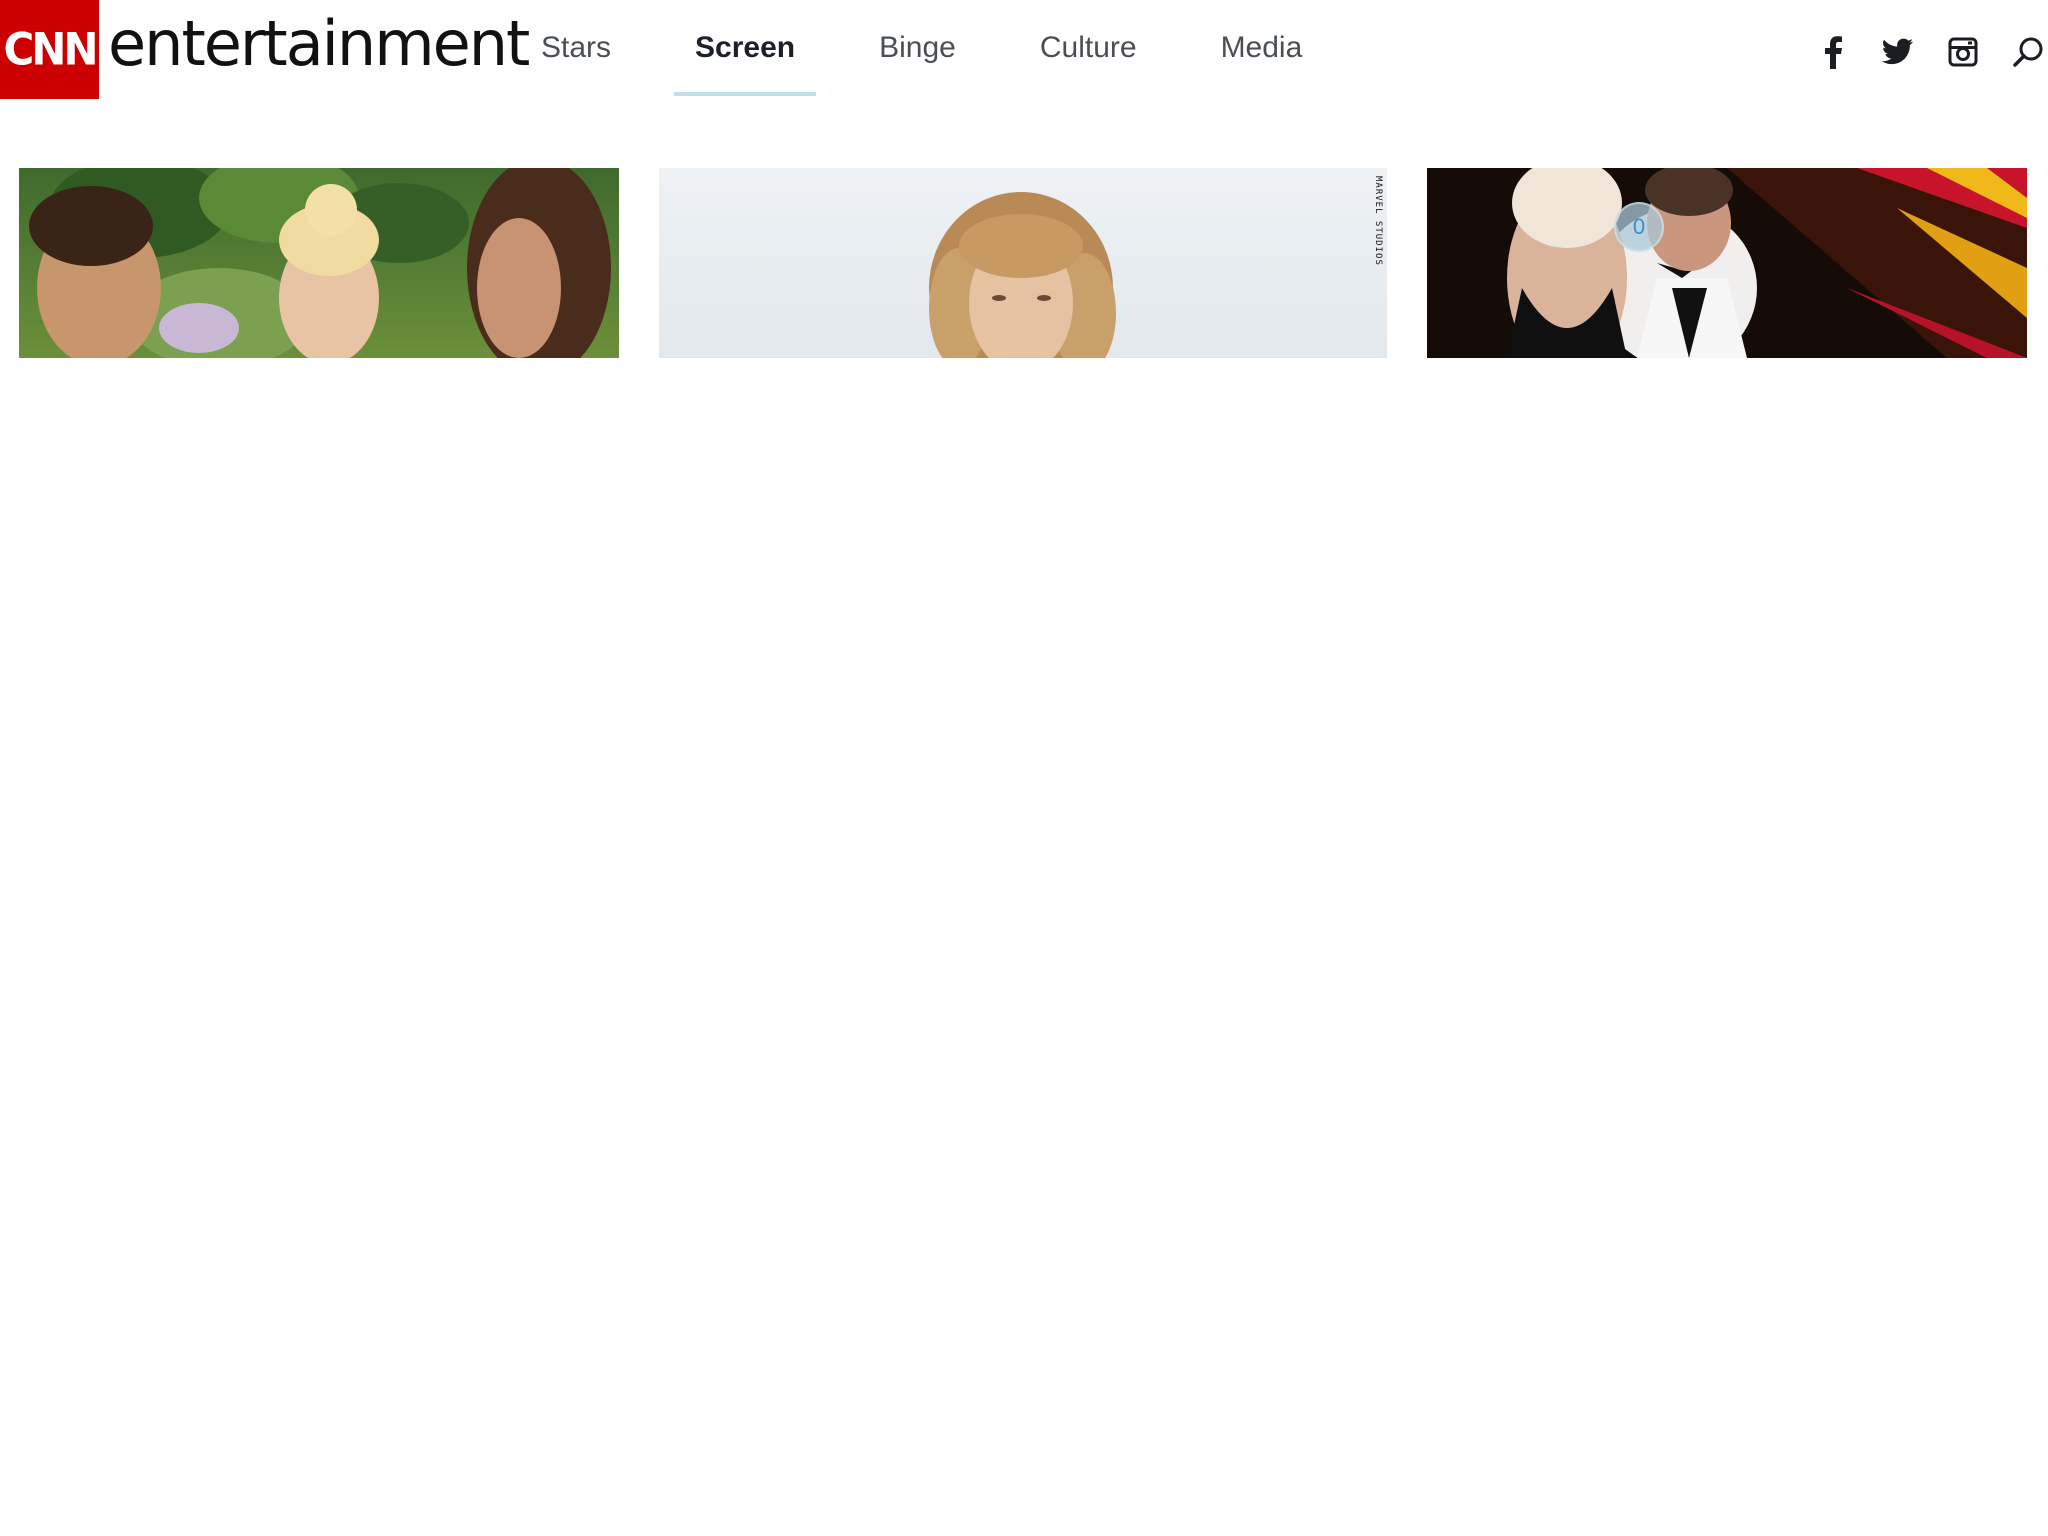 The height and width of the screenshot is (1536, 2048). What do you see at coordinates (1378, 221) in the screenshot?
I see `photo-credit: MARVEL STUDIOS` at bounding box center [1378, 221].